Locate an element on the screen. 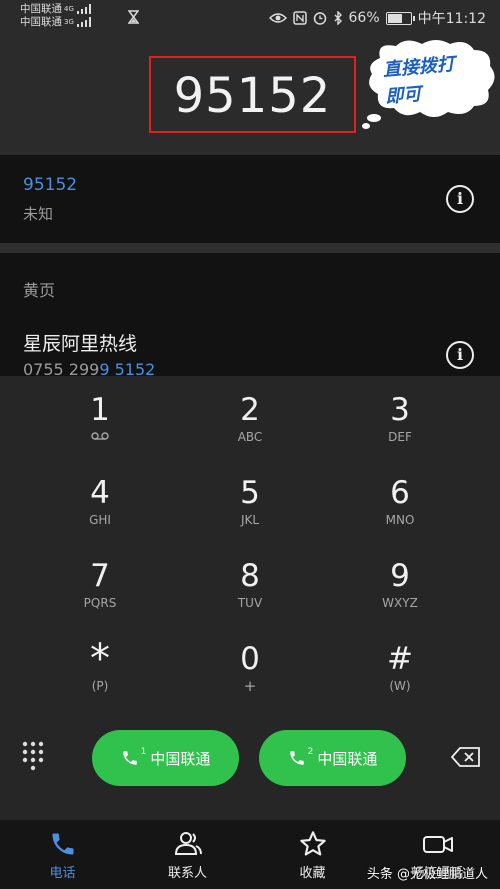 The image size is (500, 889). network-type-2: 3G is located at coordinates (69, 22).